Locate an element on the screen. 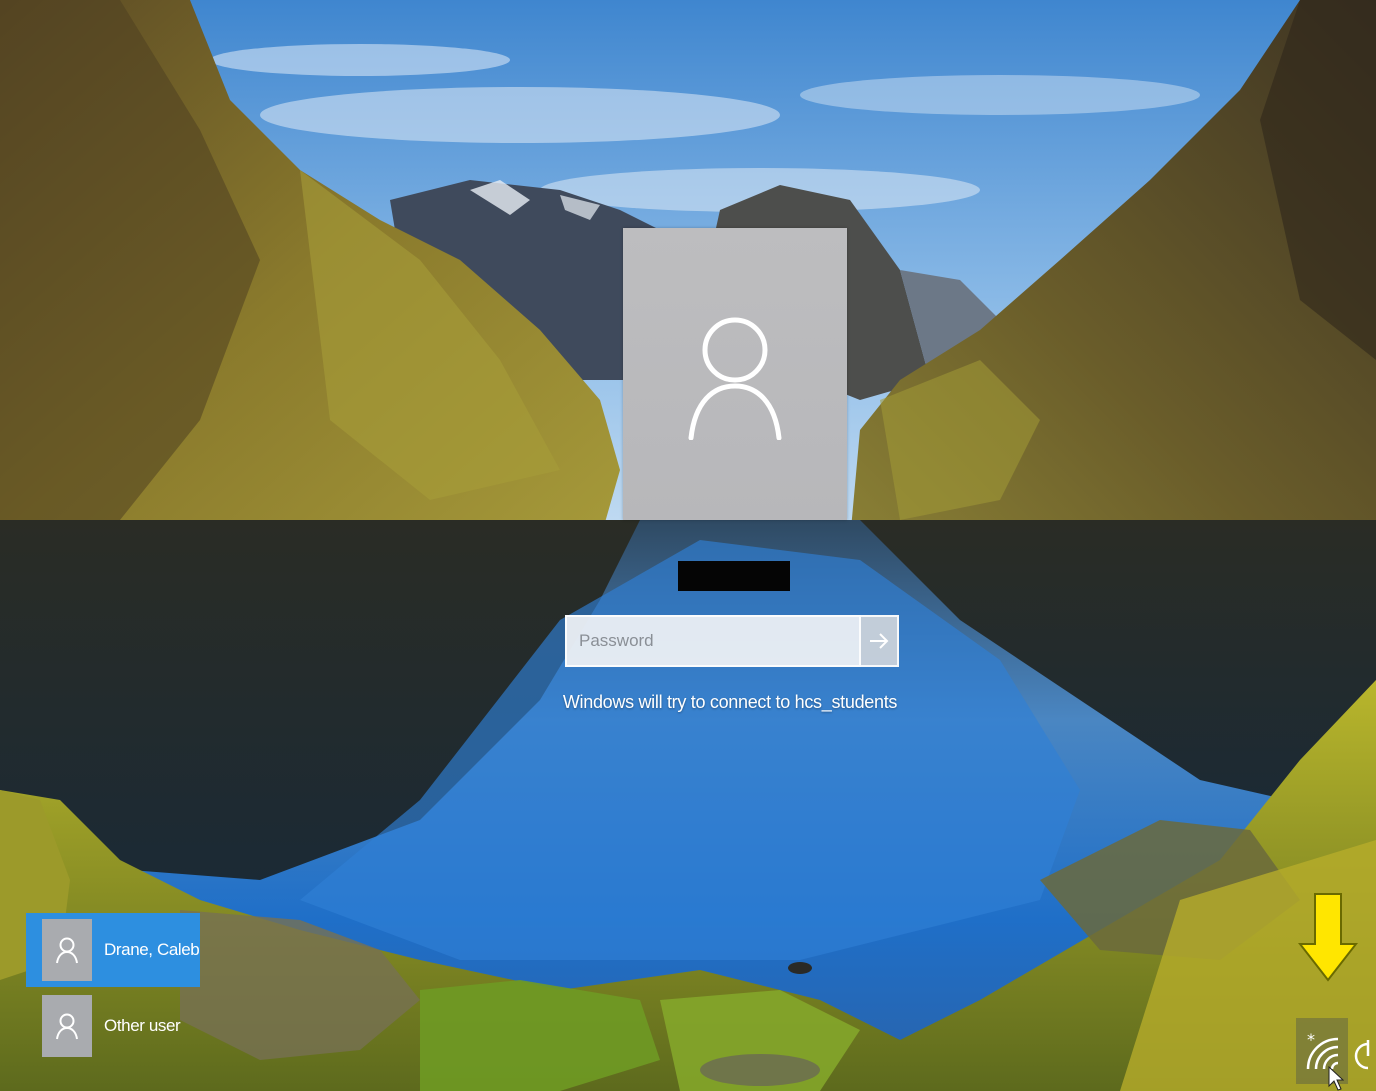  user-avatar-tile is located at coordinates (735, 374).